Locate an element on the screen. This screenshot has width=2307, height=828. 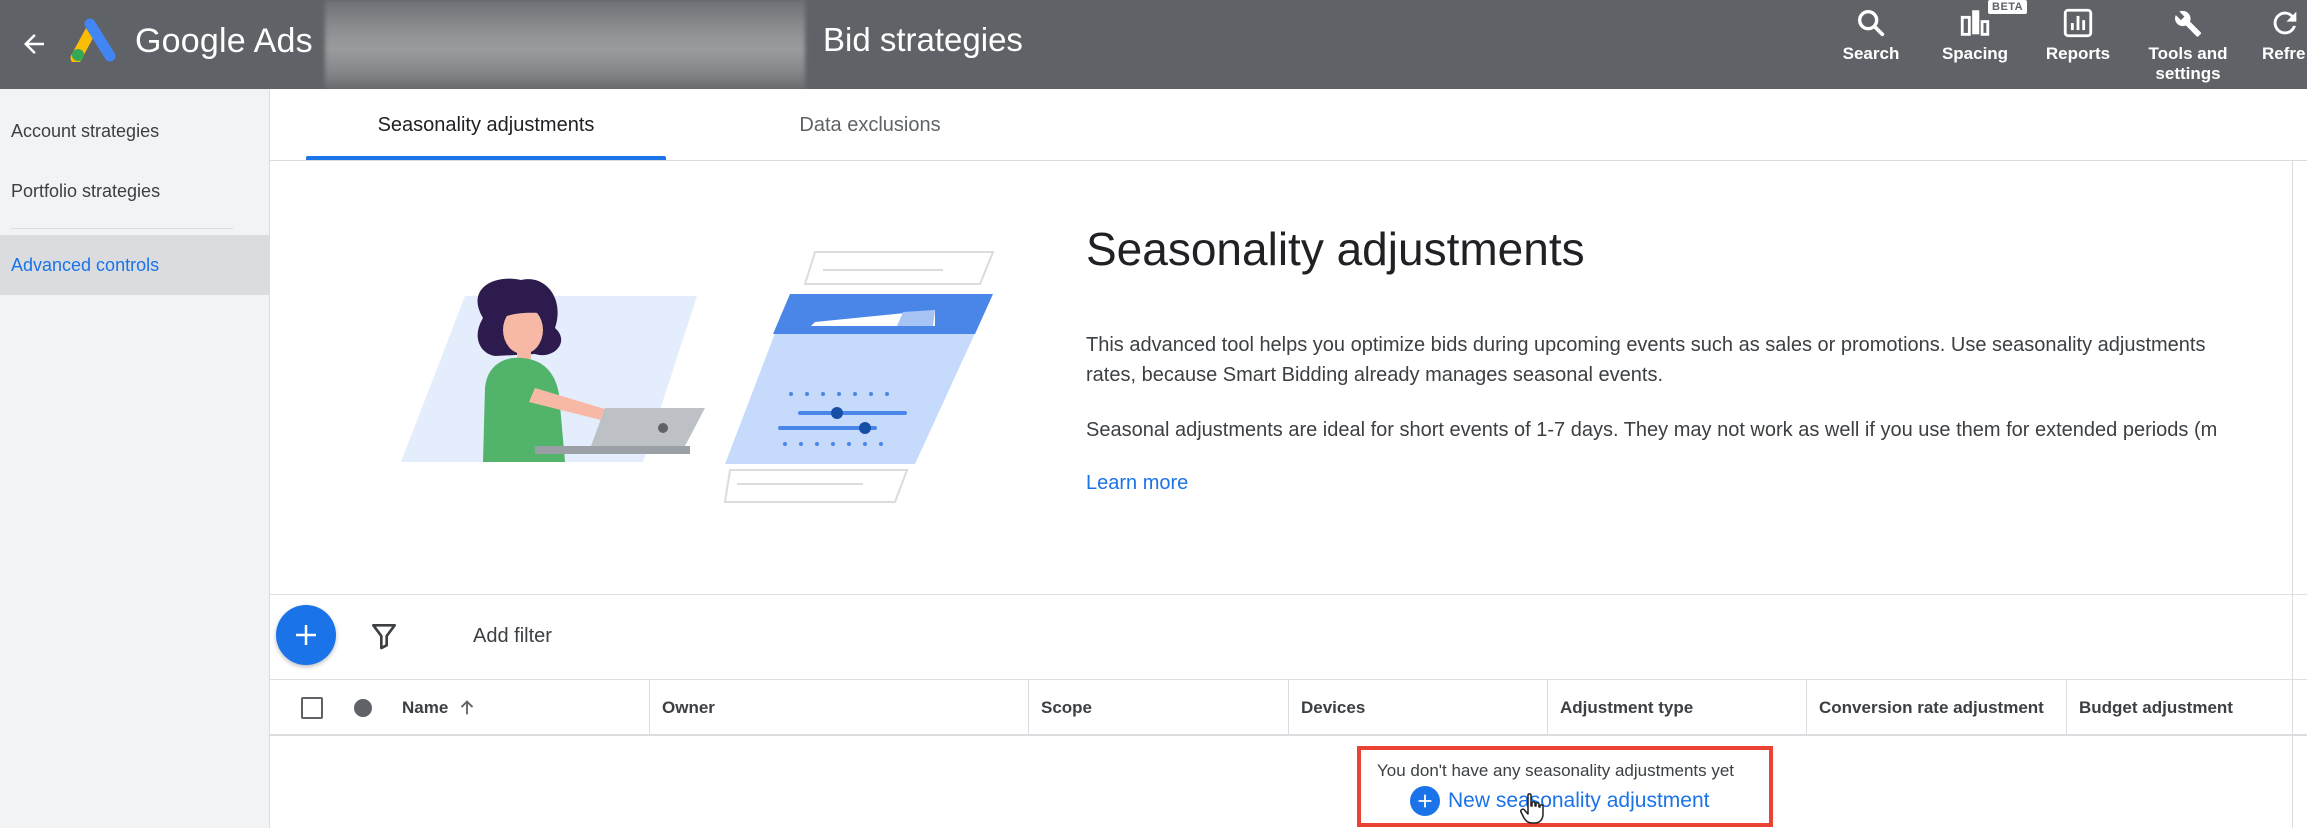
column-header-label: Owner is located at coordinates (688, 707).